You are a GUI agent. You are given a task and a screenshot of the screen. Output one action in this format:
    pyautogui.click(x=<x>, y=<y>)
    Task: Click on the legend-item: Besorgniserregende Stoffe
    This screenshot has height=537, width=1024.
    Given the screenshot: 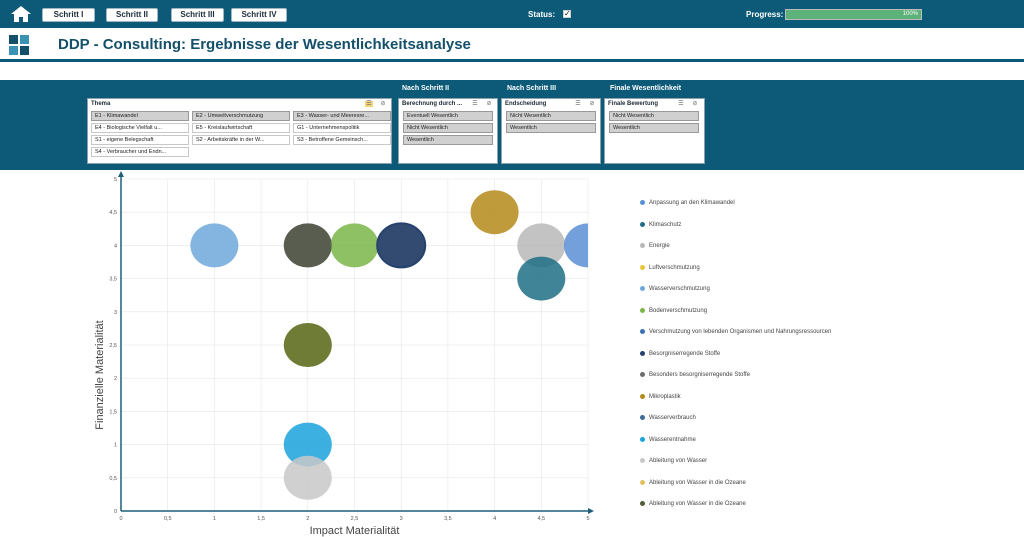 What is the action you would take?
    pyautogui.click(x=680, y=353)
    